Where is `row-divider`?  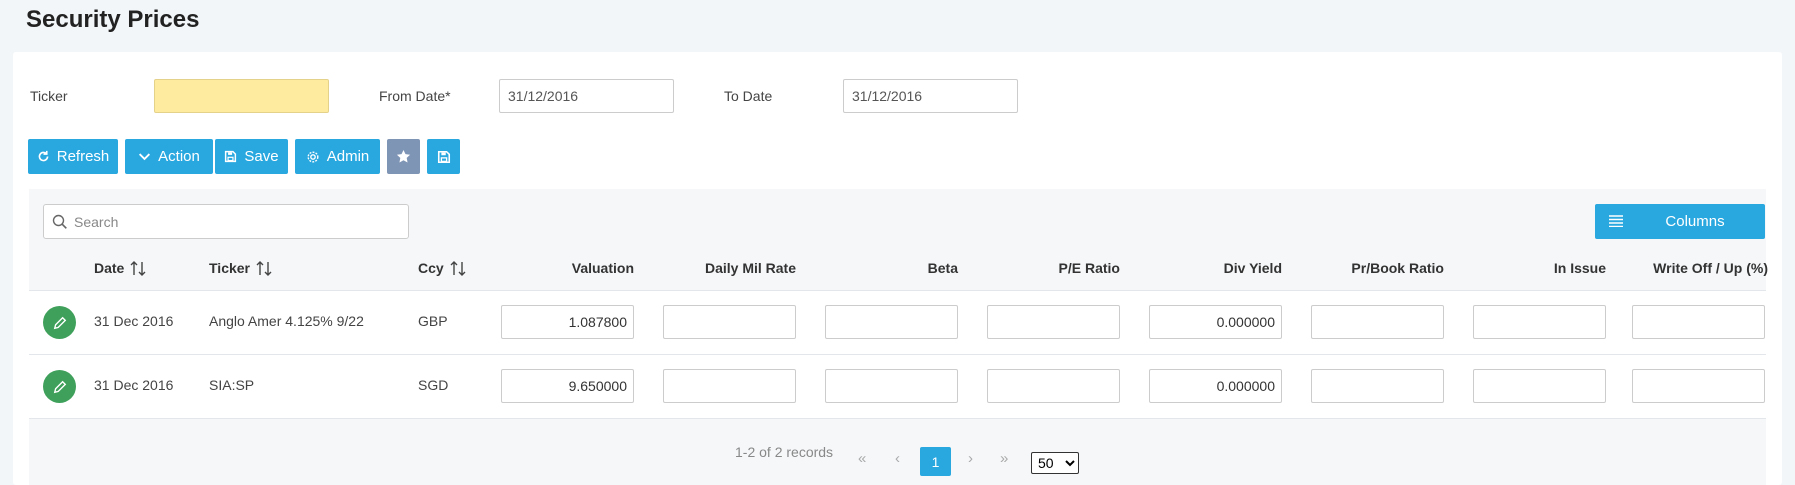 row-divider is located at coordinates (897, 418).